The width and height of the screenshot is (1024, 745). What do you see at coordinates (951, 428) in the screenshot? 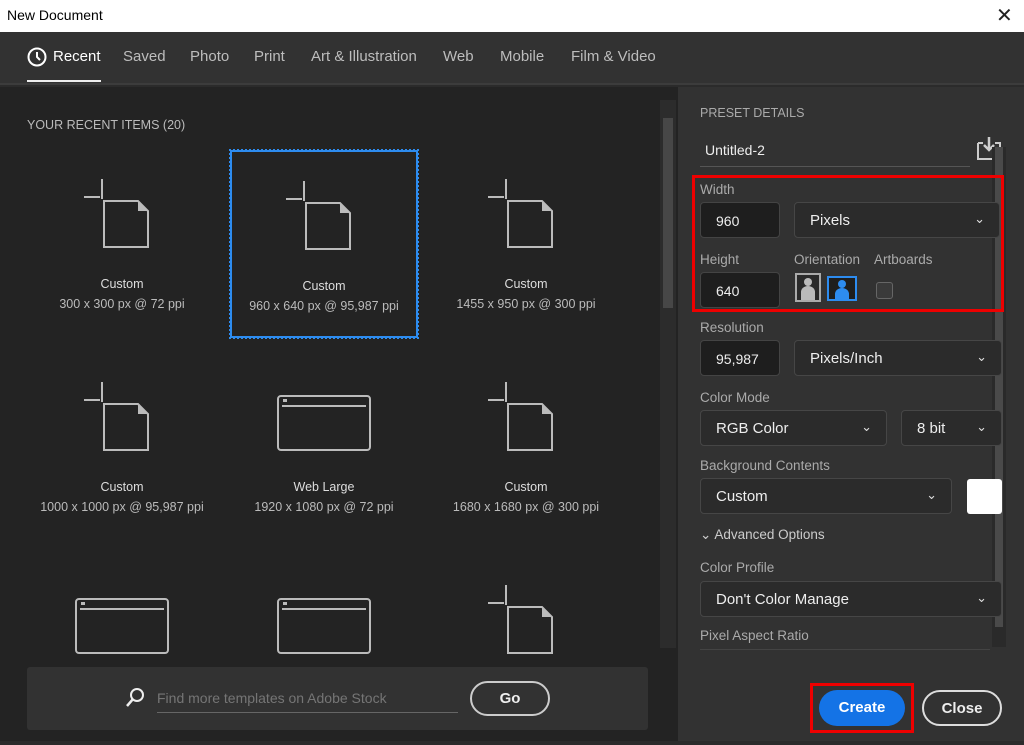
I see `bit-depth-dropdown: 8 bit ⌄` at bounding box center [951, 428].